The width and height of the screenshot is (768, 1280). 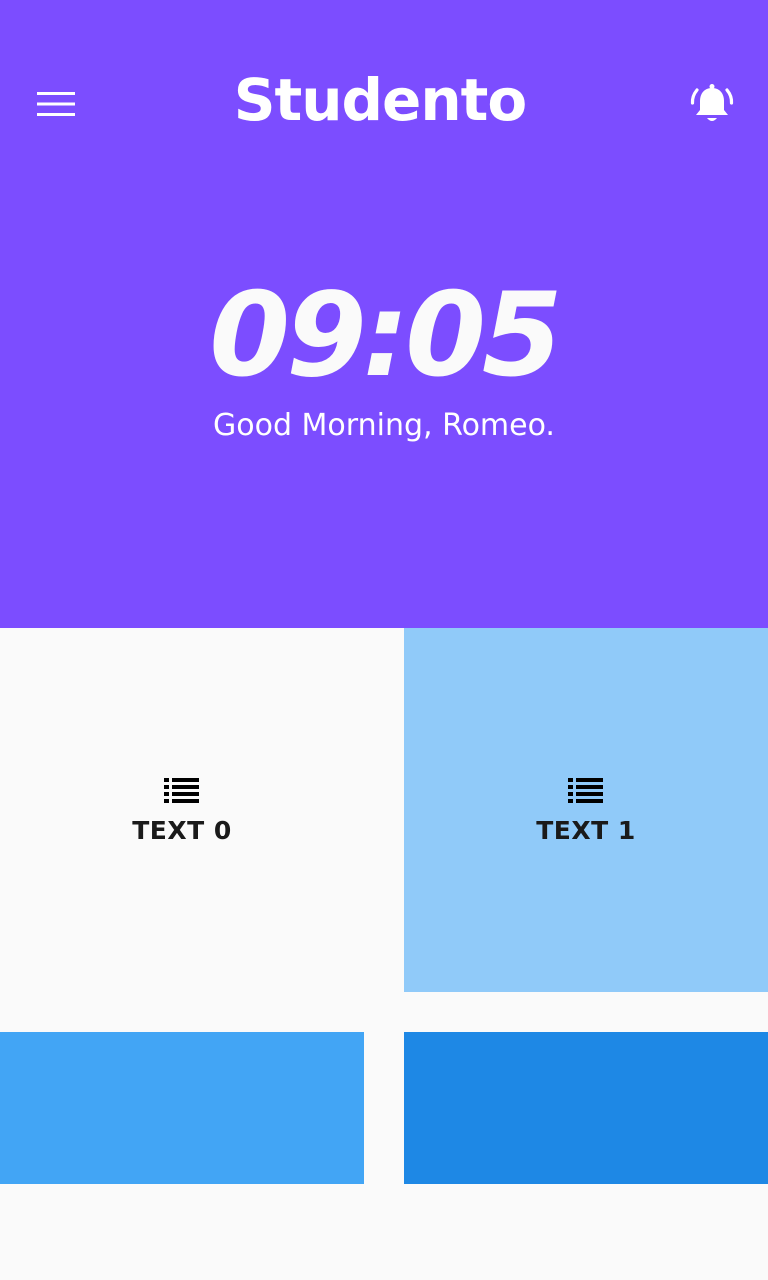 I want to click on notifications-button, so click(x=712, y=104).